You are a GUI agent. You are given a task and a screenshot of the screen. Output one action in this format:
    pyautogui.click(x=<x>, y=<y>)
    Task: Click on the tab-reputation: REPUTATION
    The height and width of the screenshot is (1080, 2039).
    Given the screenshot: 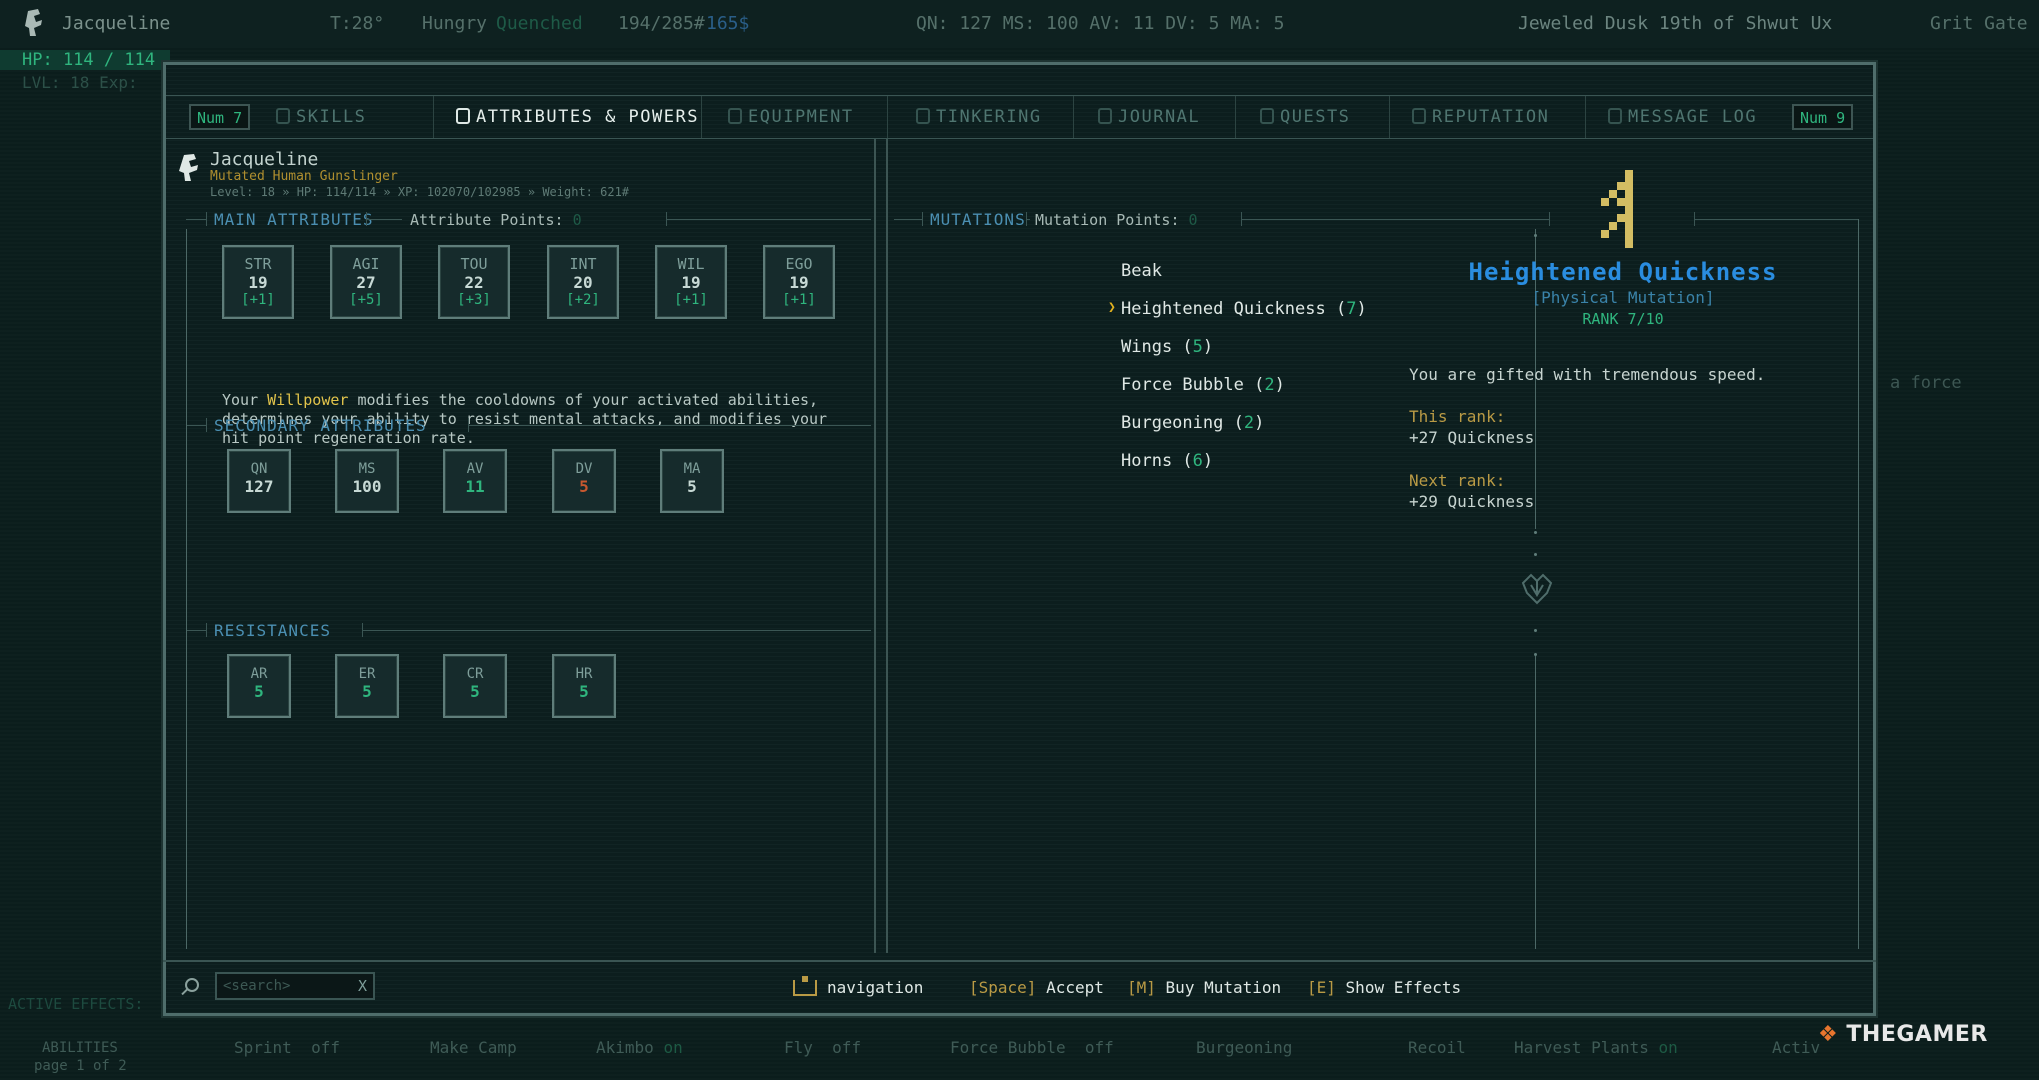 What is the action you would take?
    pyautogui.click(x=1488, y=117)
    